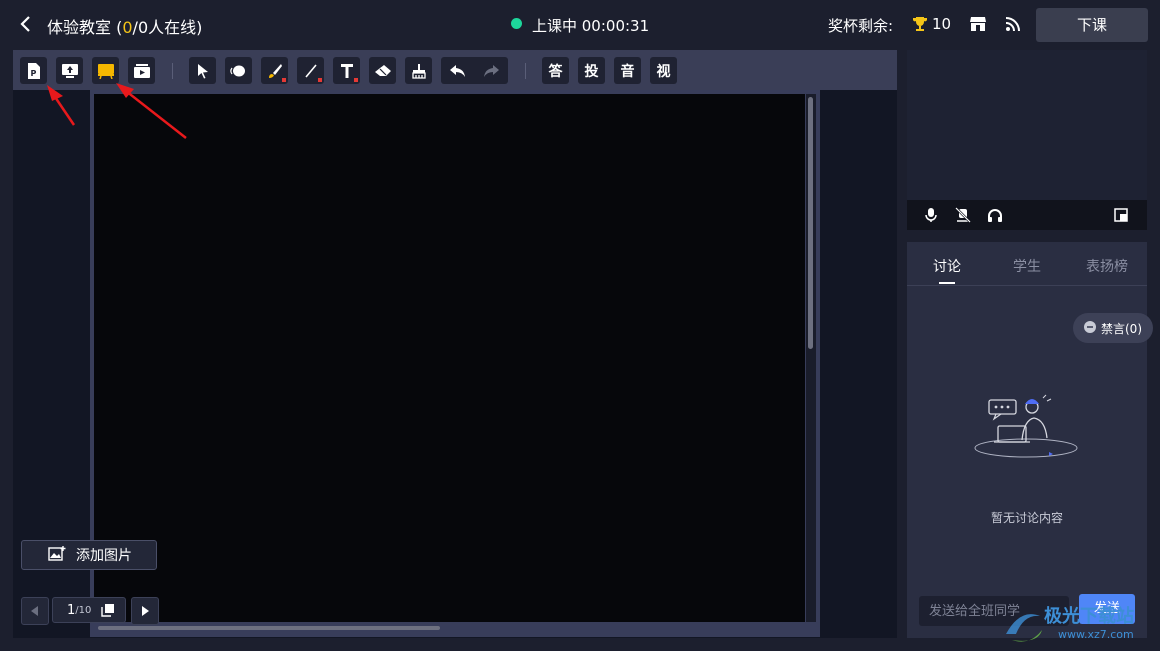 Image resolution: width=1160 pixels, height=651 pixels. I want to click on room-title: 体验教室 (0/0人在线), so click(124, 26).